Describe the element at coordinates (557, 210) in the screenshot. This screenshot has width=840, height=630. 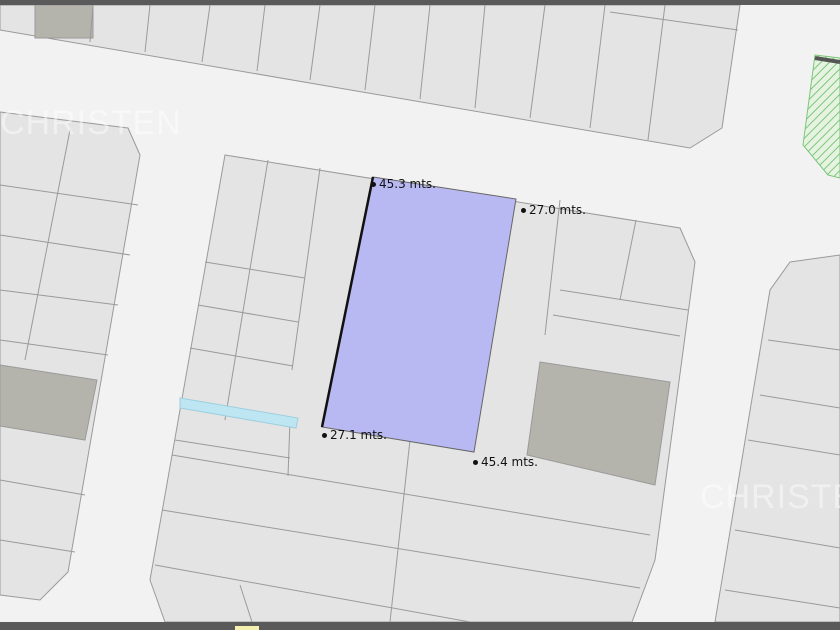
I see `measurement-label: 27.0 mts.` at that location.